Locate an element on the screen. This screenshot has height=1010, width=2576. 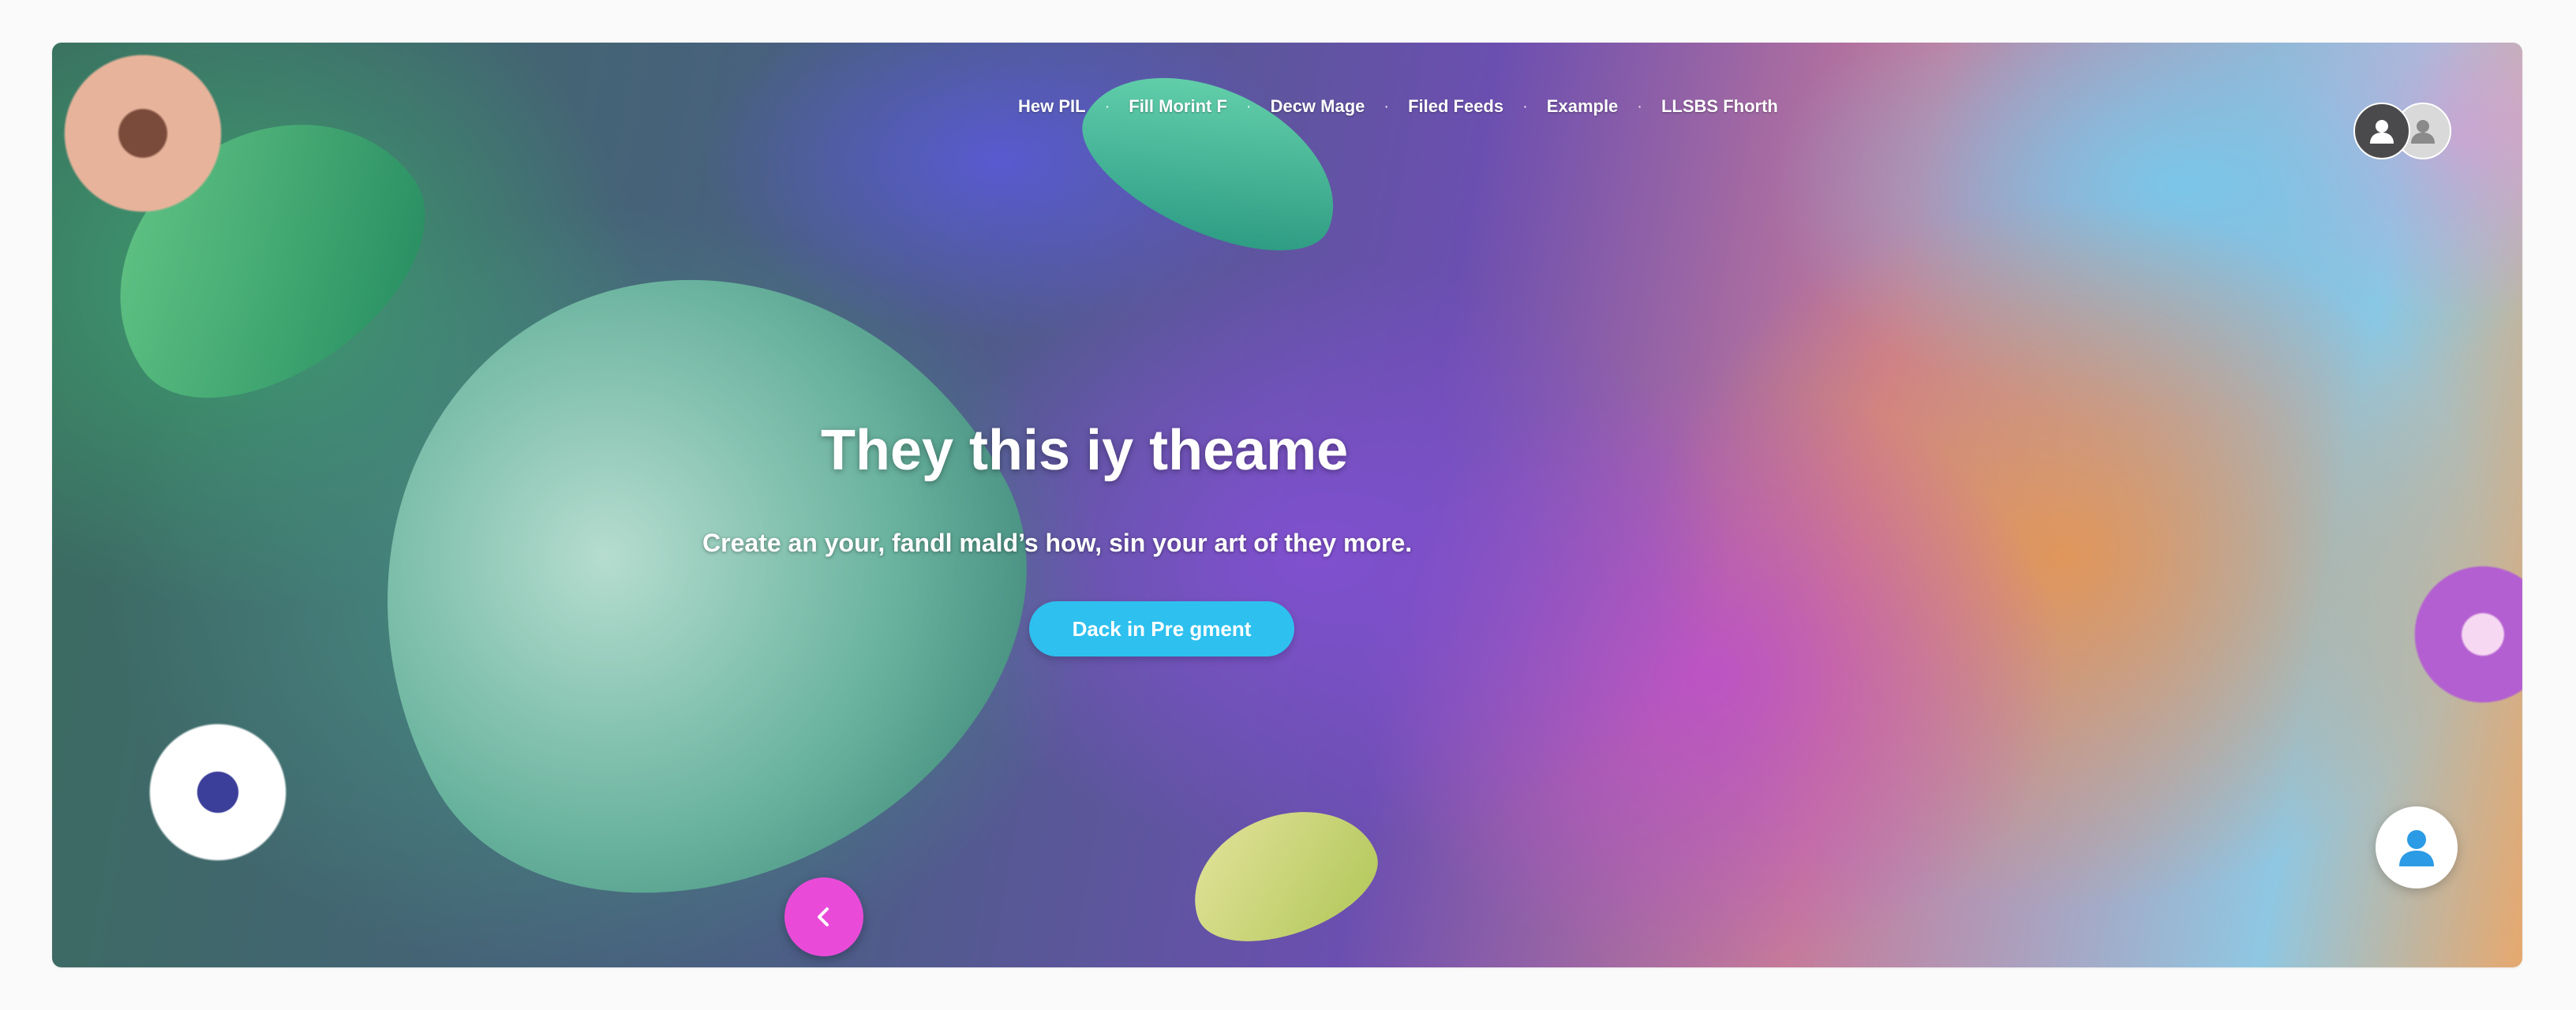
nav-item-hew-pil: Hew PIL is located at coordinates (1052, 106).